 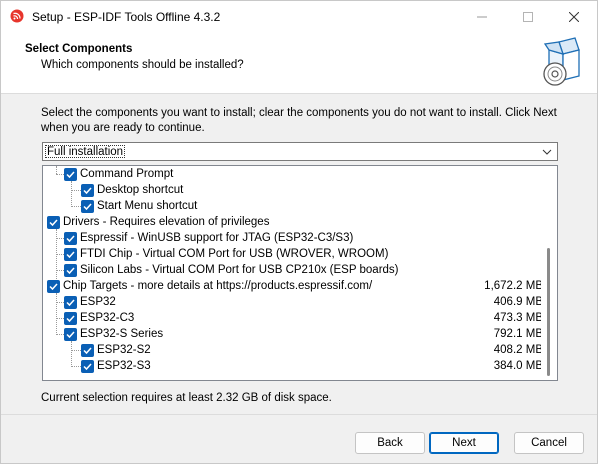 I want to click on component-size: 384.0 MB, so click(x=518, y=366).